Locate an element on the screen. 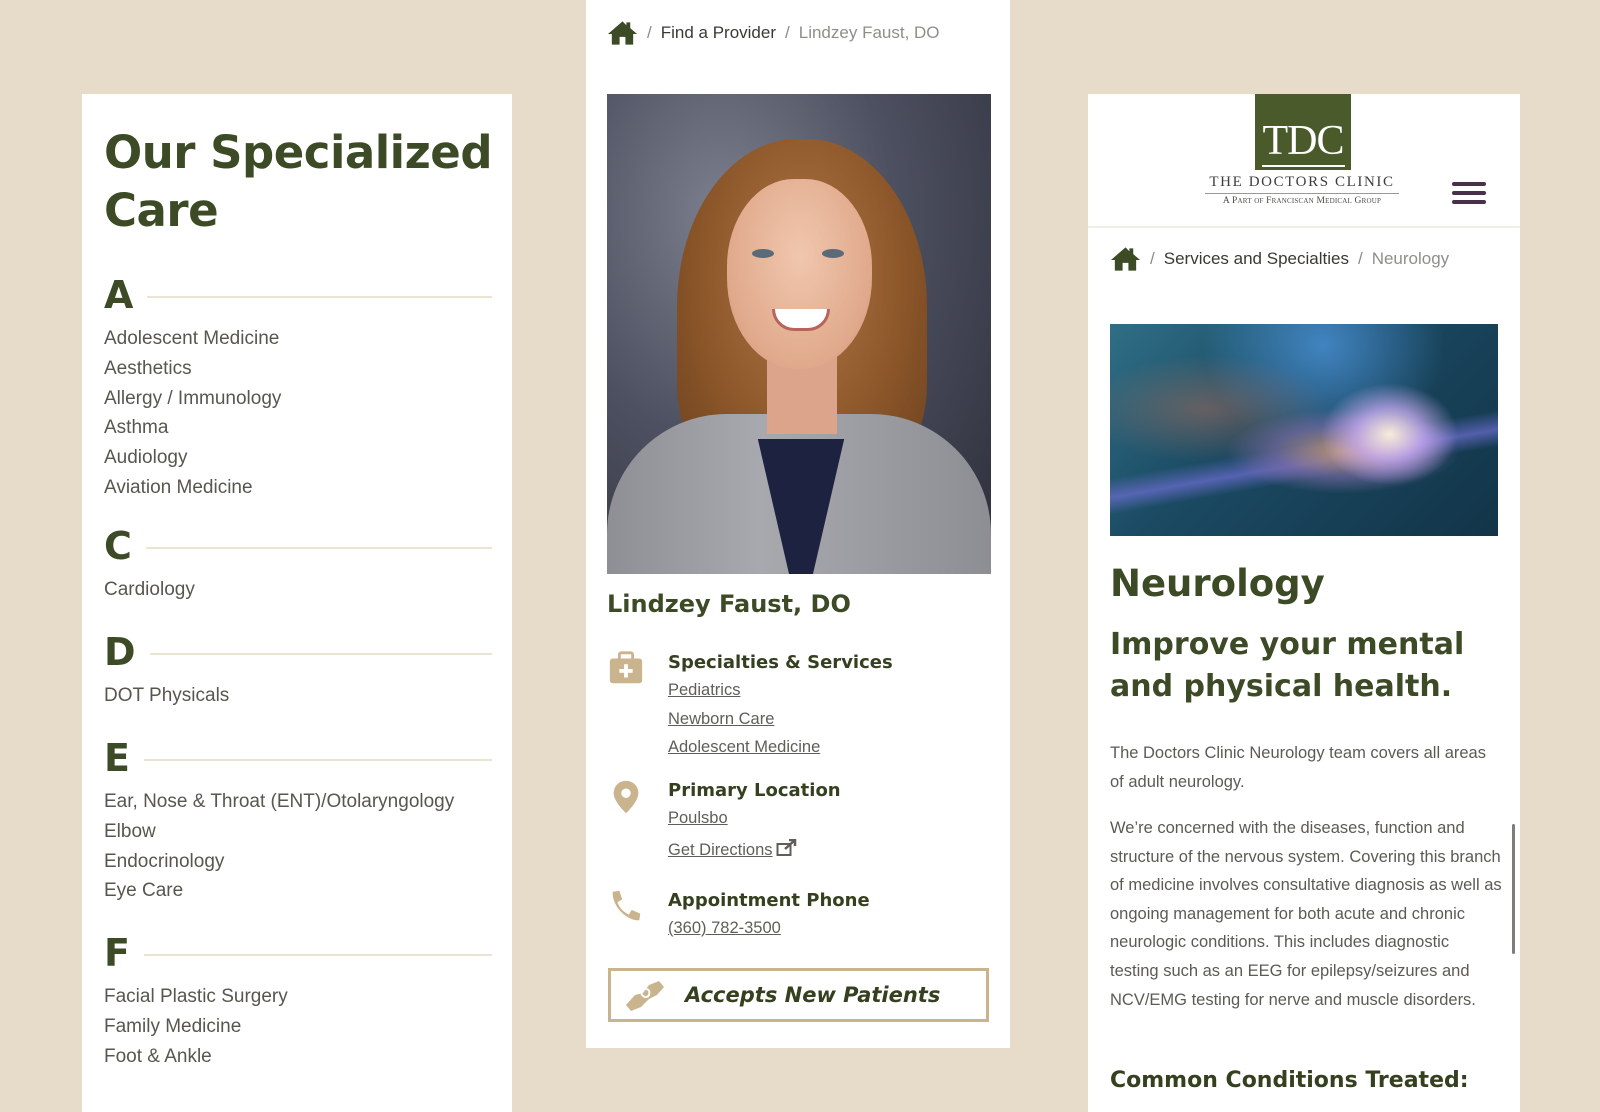  specialty-link: Cardiology is located at coordinates (298, 590).